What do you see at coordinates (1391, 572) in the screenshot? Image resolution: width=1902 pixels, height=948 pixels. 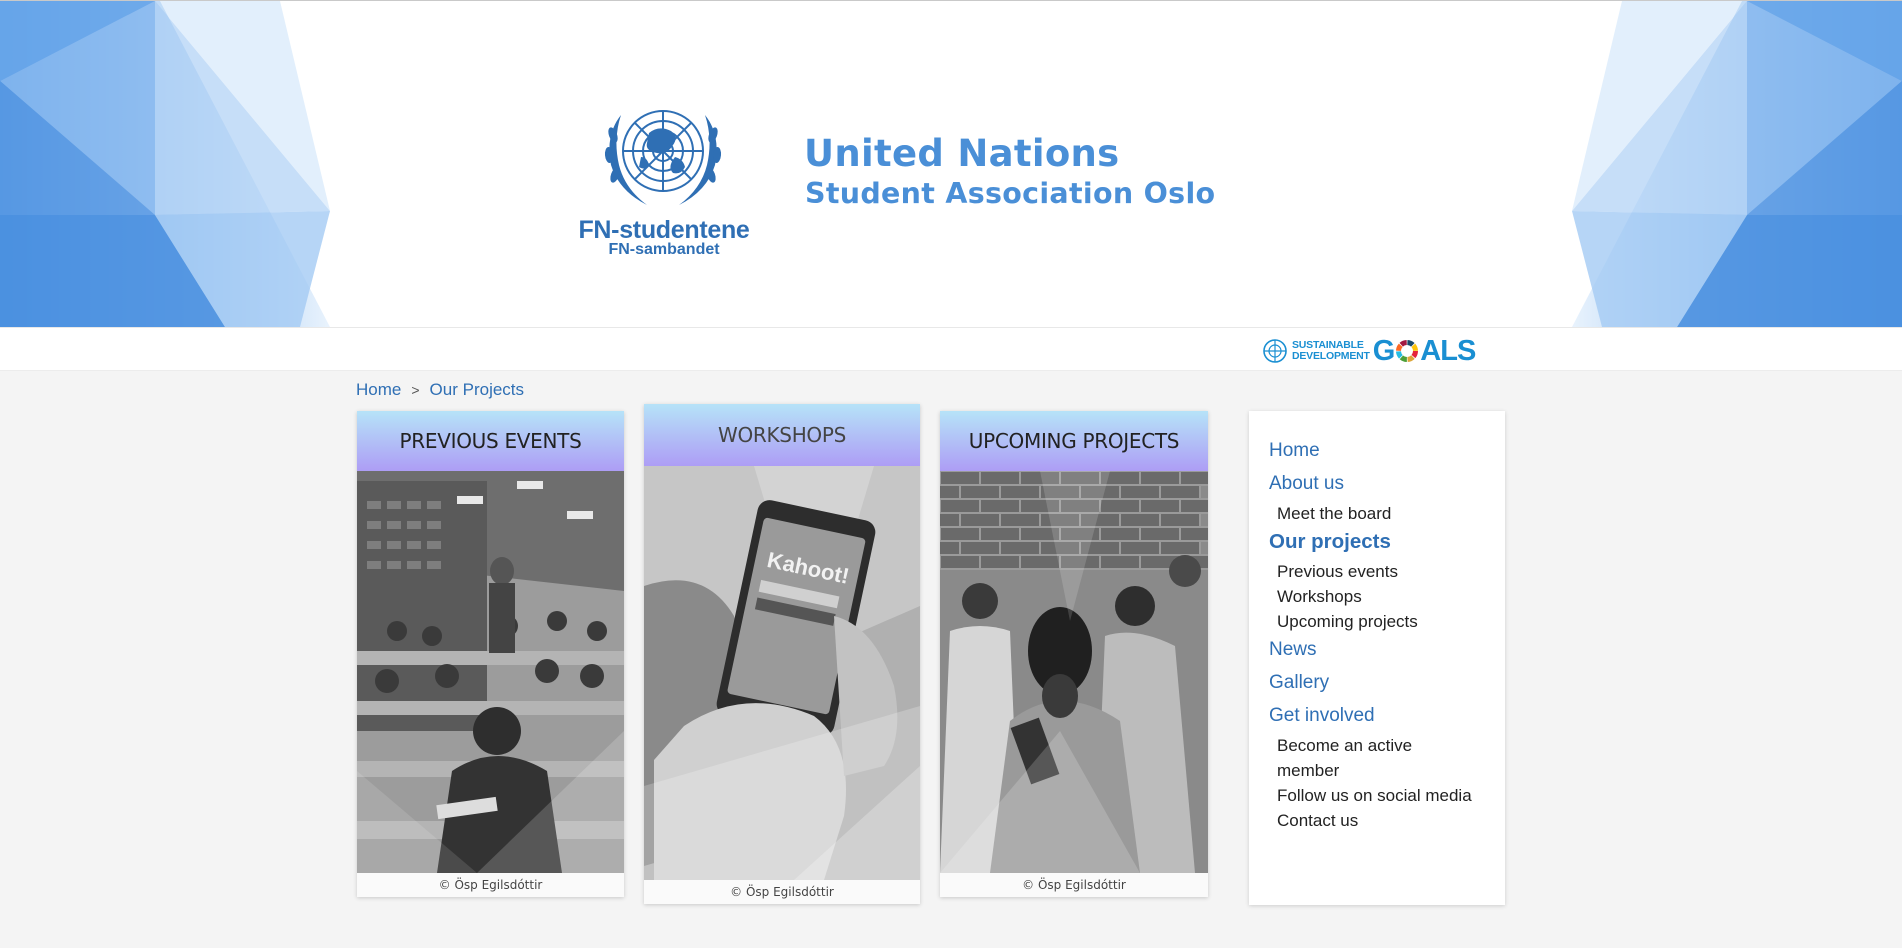 I see `sidebar-link-previous-events: Previous events` at bounding box center [1391, 572].